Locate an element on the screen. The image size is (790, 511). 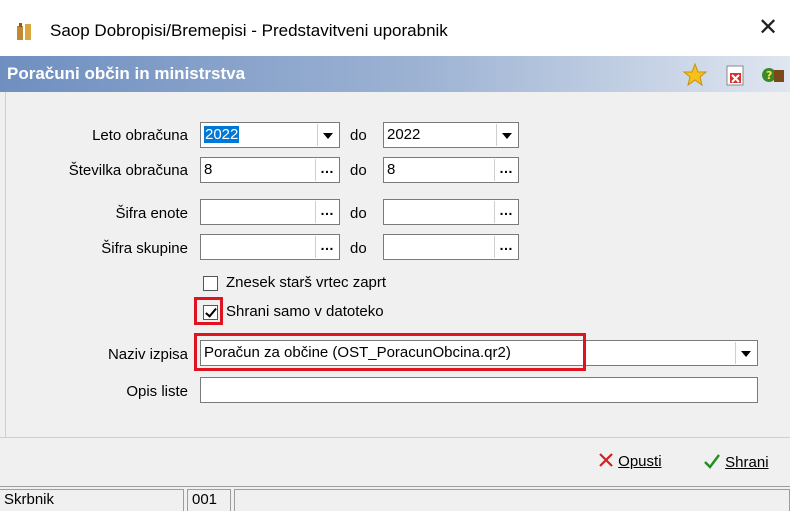
naziv-label: Naziv izpisa is located at coordinates (147, 354).